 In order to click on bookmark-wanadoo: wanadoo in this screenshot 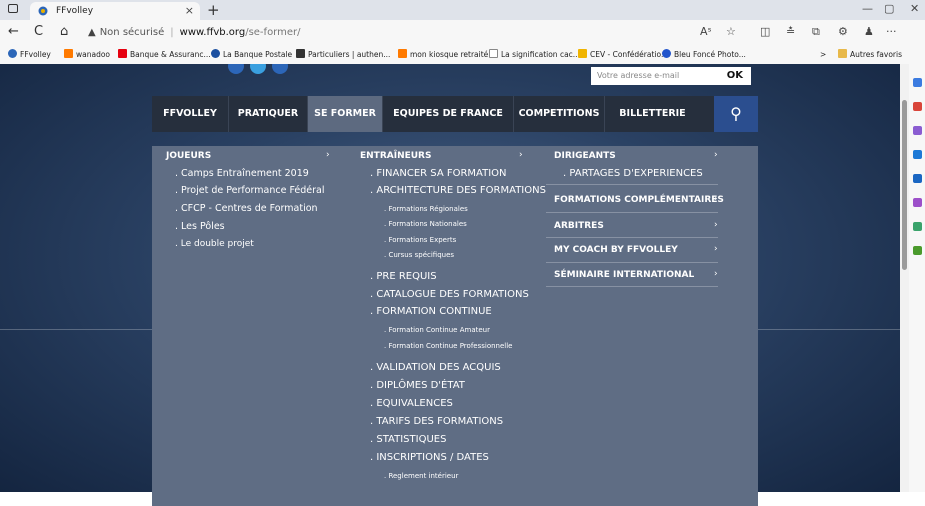, I will do `click(87, 55)`.